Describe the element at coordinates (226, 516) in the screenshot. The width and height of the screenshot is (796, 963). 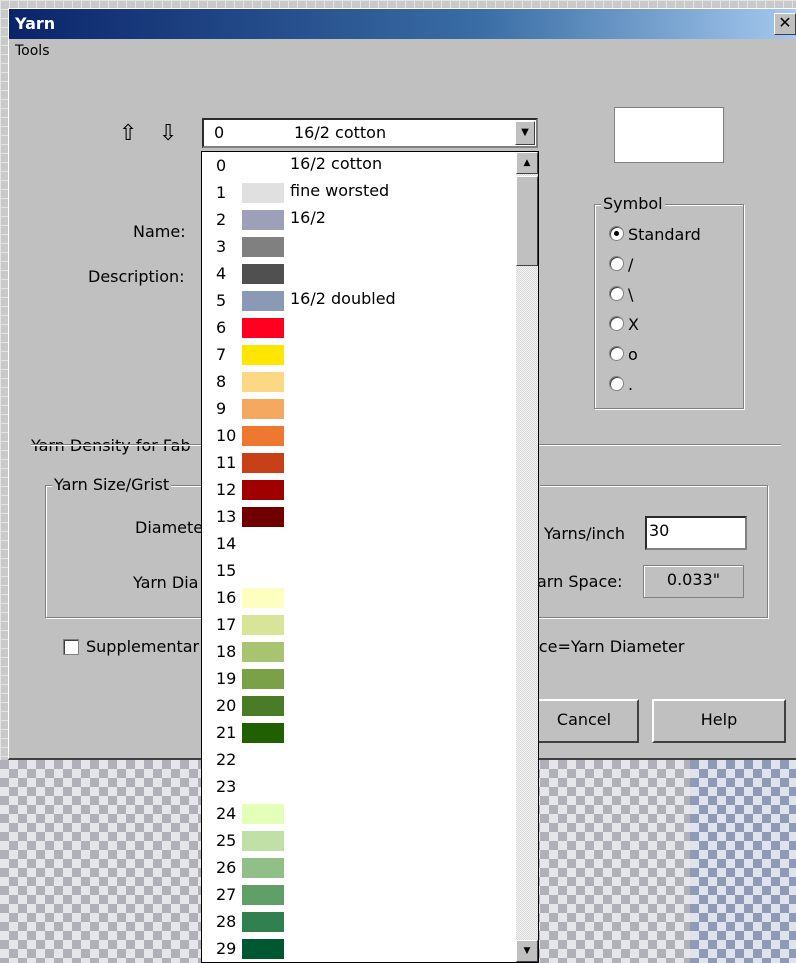
I see `yarn-index: 13` at that location.